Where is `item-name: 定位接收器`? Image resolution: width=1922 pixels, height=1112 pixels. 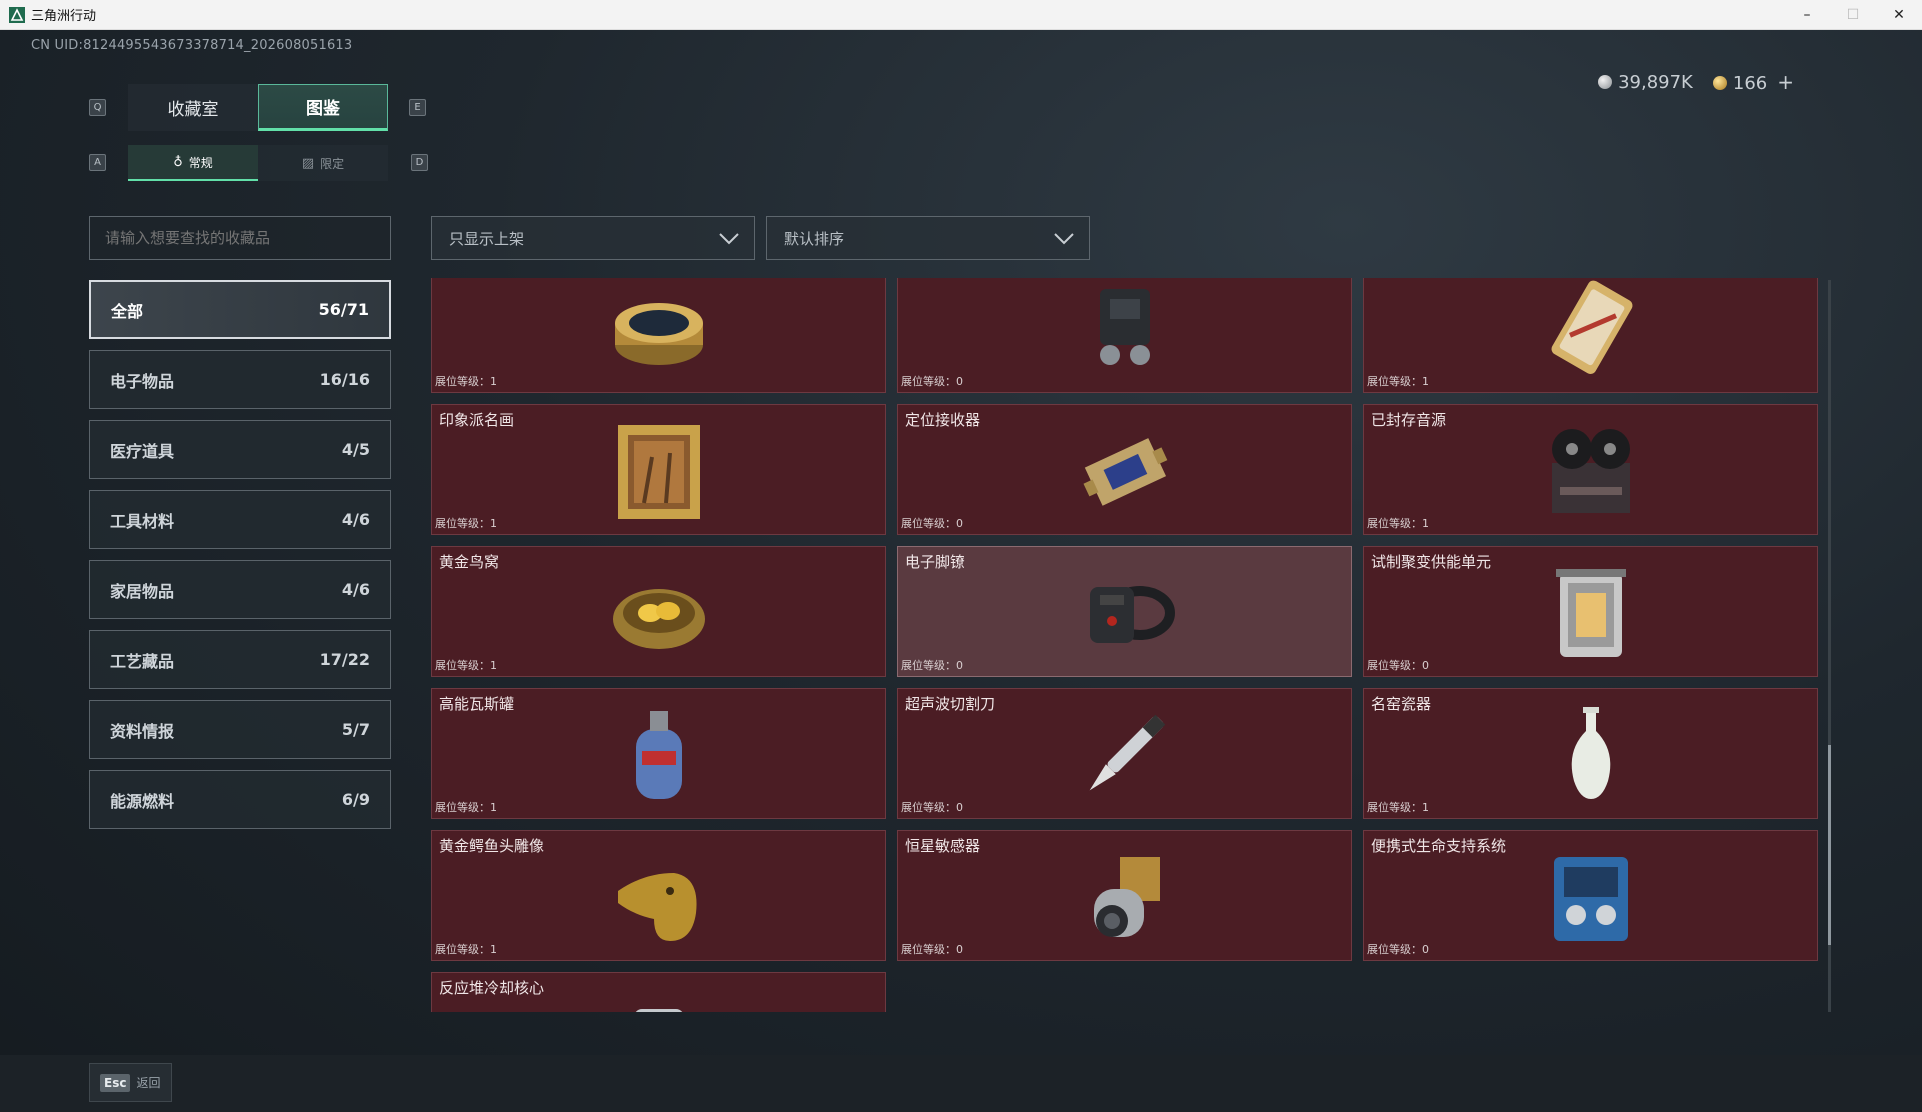
item-name: 定位接收器 is located at coordinates (943, 420).